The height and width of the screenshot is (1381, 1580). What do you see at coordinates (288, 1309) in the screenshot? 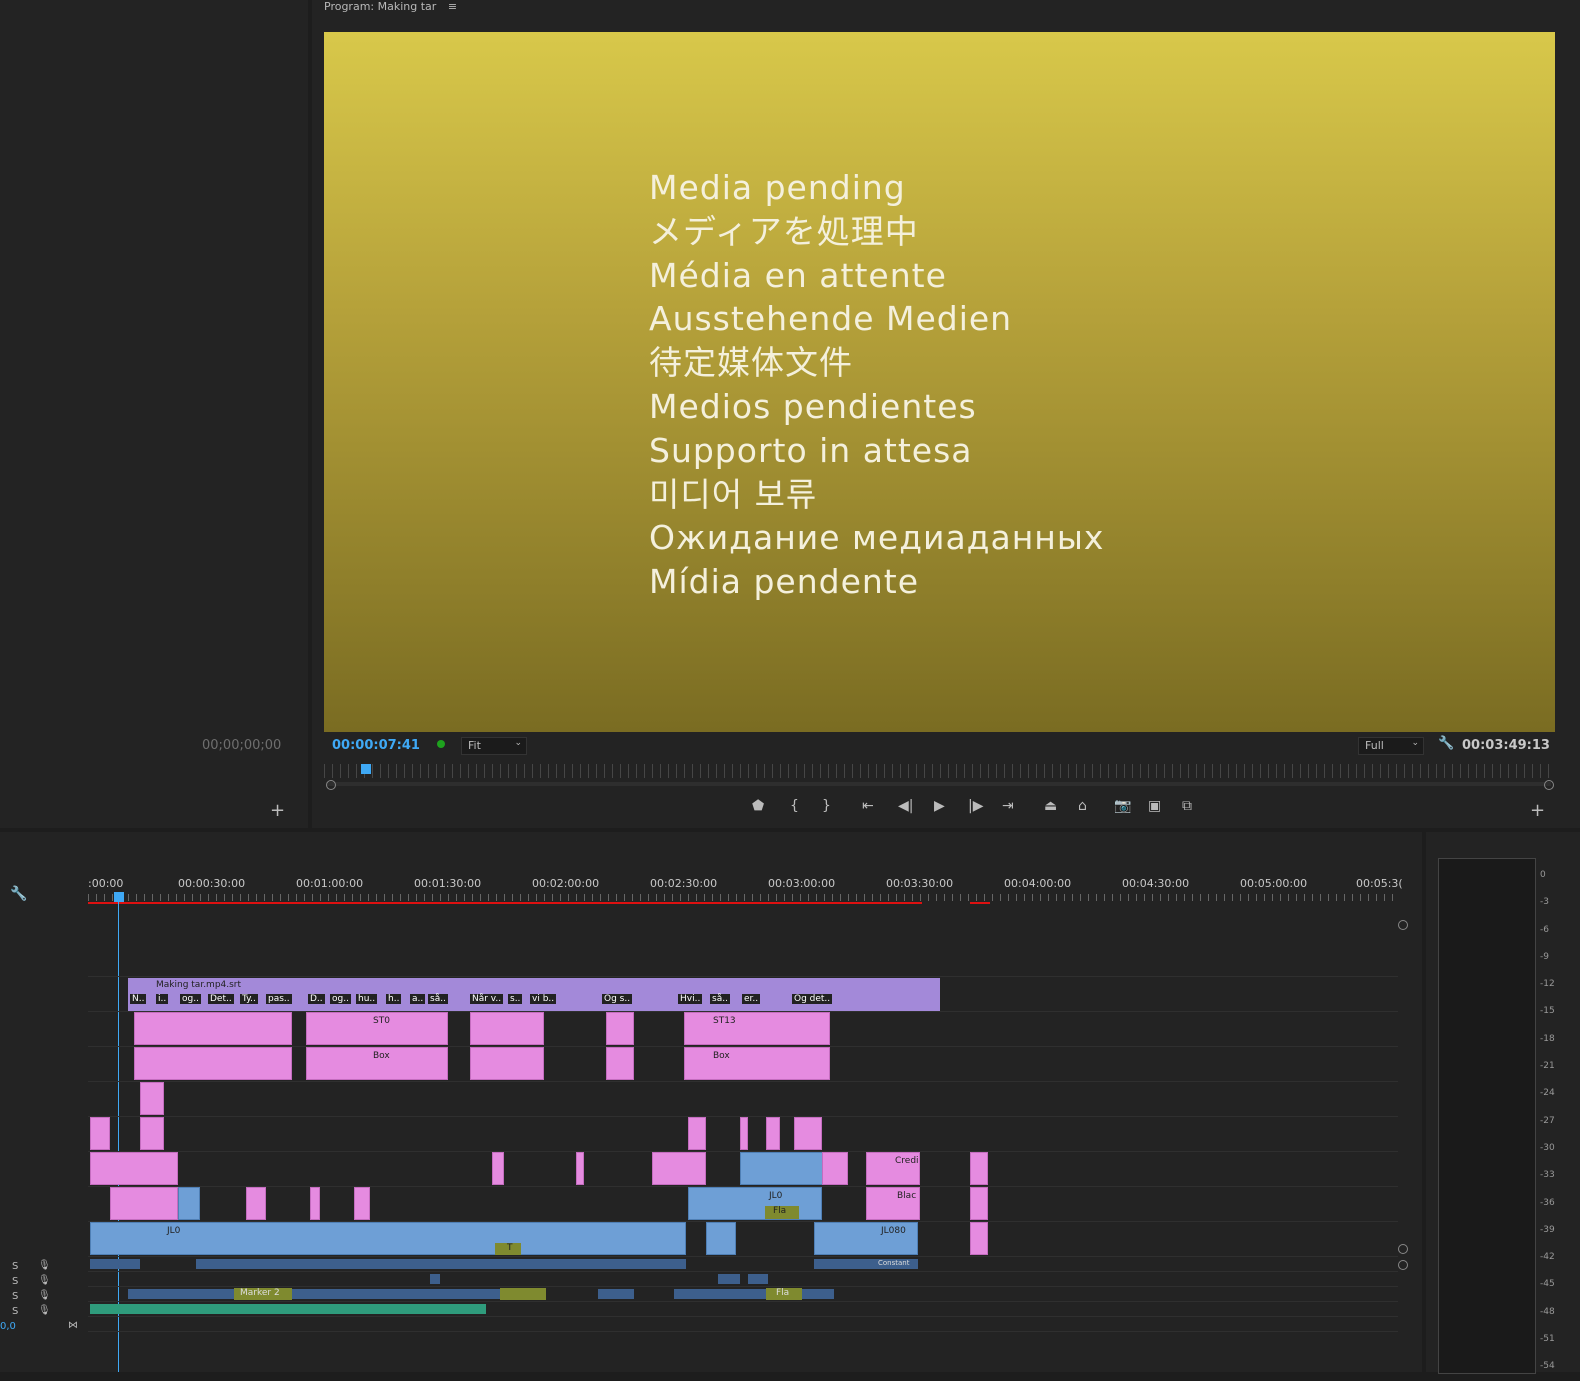
I see `audio-clip-green` at bounding box center [288, 1309].